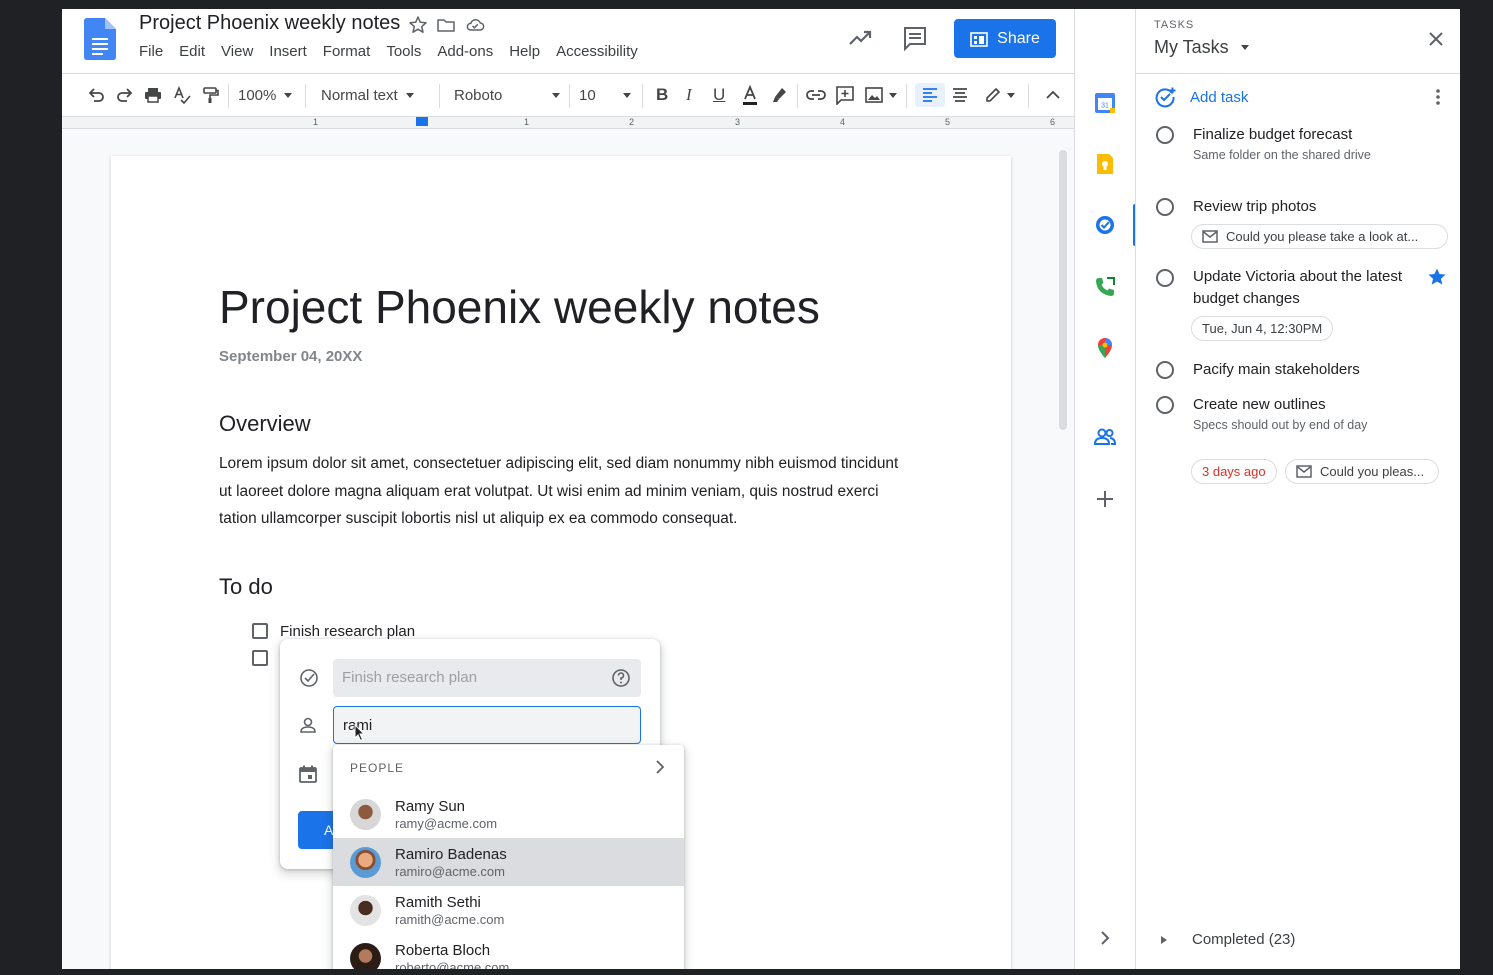  I want to click on font-size-value: 10, so click(587, 95).